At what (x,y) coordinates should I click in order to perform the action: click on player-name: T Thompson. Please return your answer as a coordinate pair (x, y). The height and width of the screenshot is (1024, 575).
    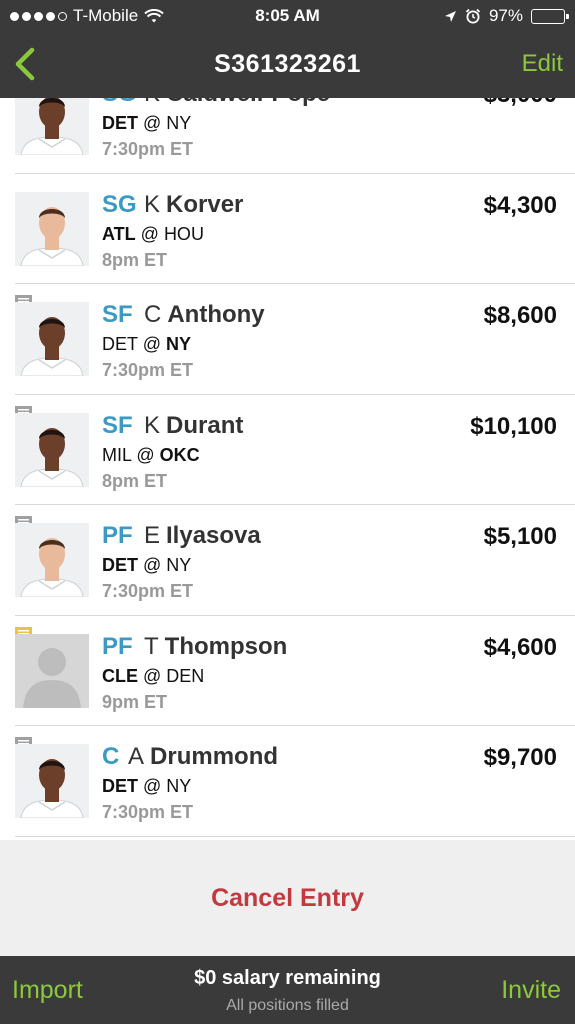
    Looking at the image, I should click on (215, 647).